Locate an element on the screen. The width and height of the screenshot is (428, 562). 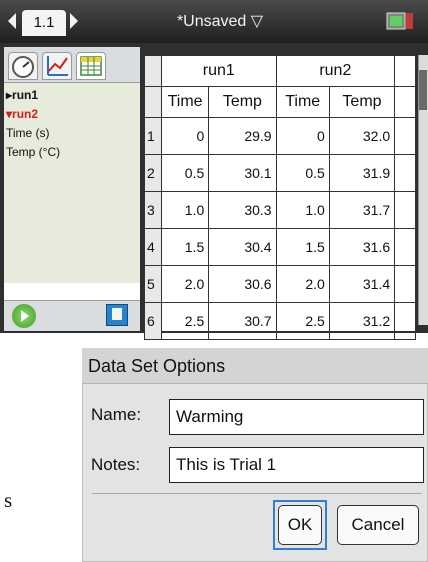
table-row: 2 0.5 30.1 0.5 31.9 is located at coordinates (280, 173).